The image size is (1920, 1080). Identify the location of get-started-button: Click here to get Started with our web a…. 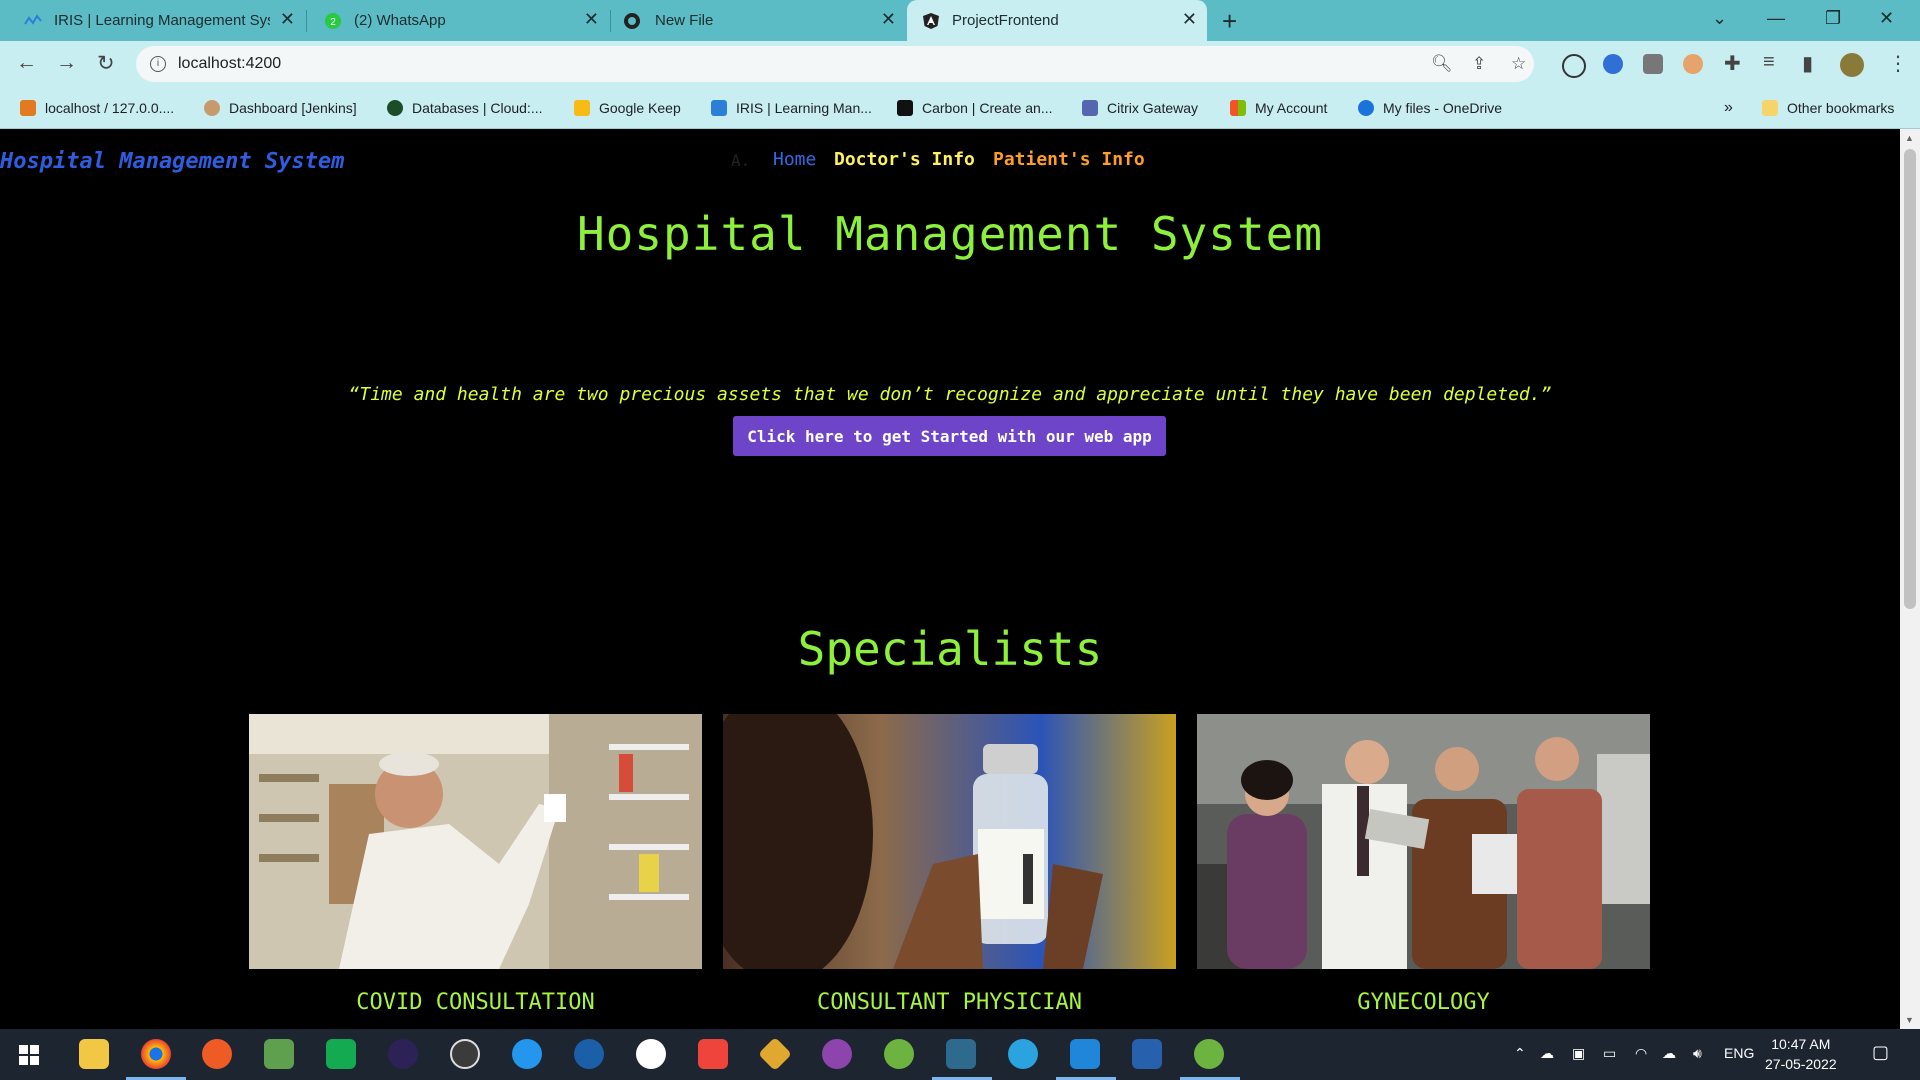
(949, 436).